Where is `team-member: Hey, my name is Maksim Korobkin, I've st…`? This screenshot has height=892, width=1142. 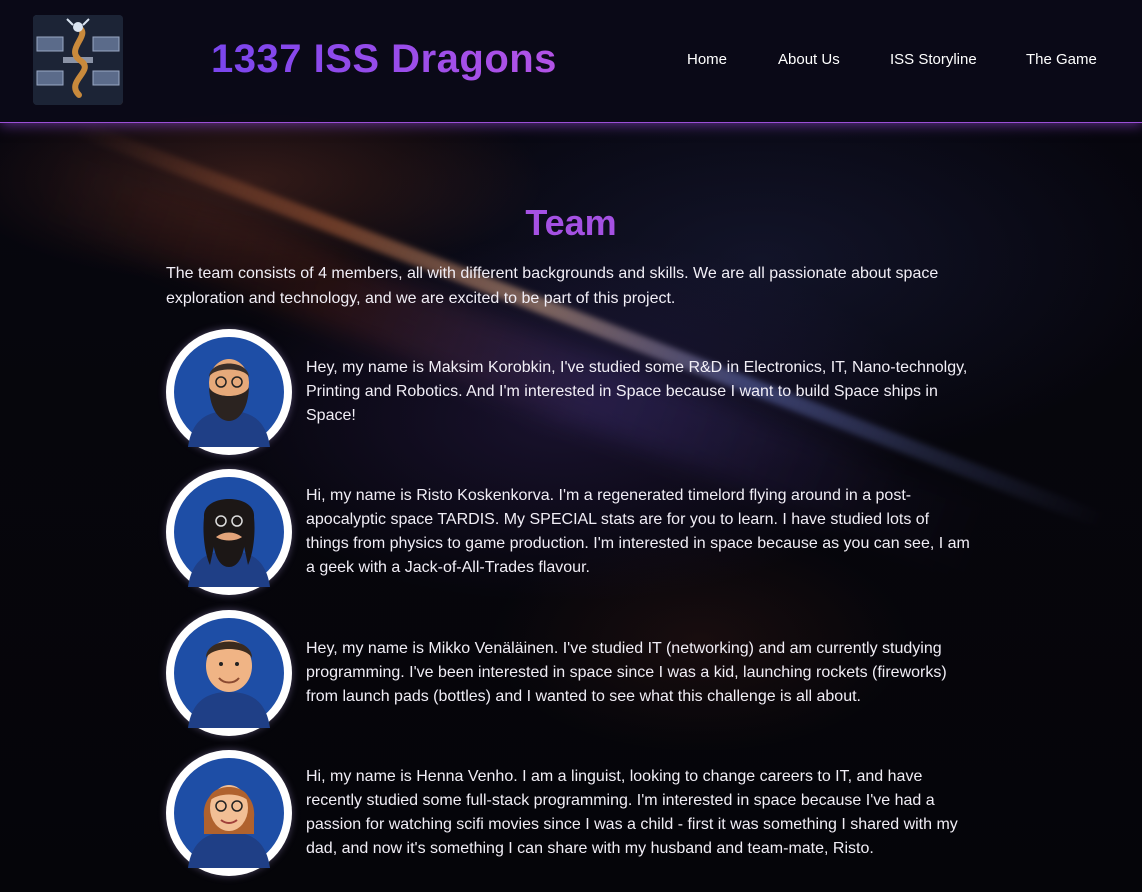 team-member: Hey, my name is Maksim Korobkin, I've st… is located at coordinates (576, 392).